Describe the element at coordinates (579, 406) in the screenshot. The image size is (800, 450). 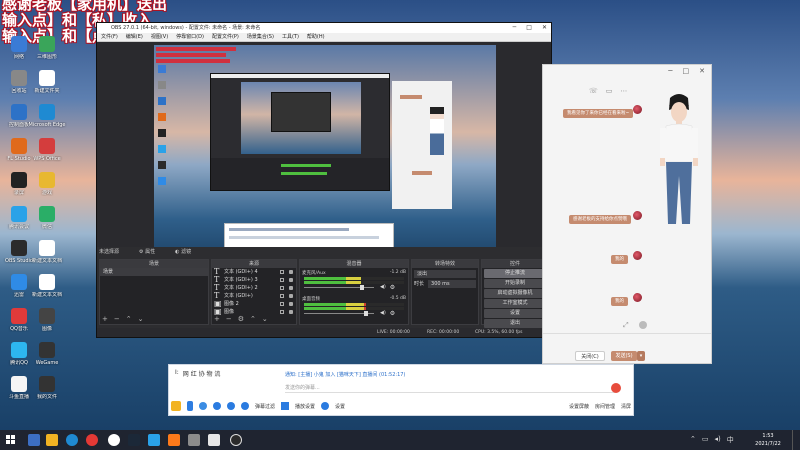
I see `block-settings-button: 设置屏蔽` at that location.